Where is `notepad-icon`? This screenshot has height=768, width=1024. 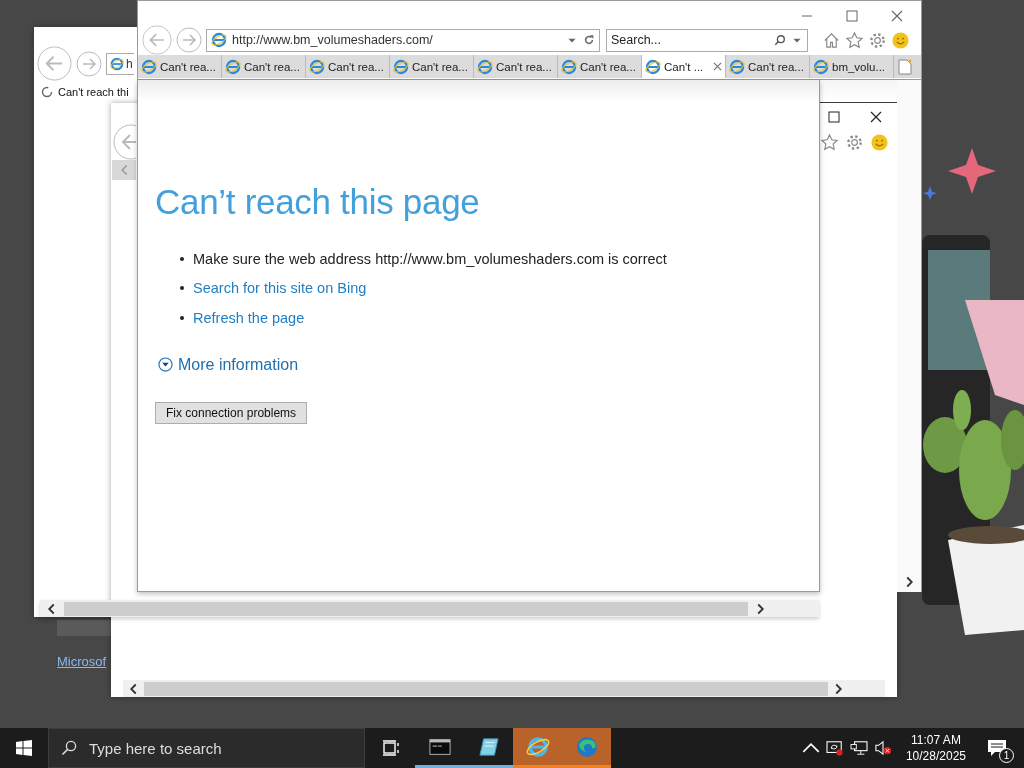
notepad-icon is located at coordinates (488, 746).